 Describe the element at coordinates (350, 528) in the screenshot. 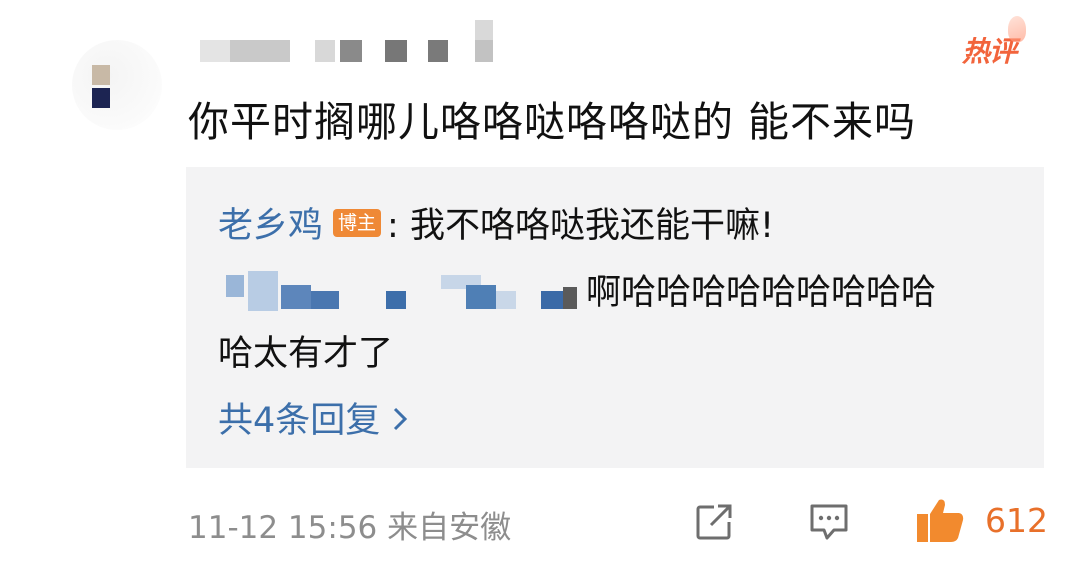

I see `comment-timestamp: 11-12 15:56 来自安徽` at that location.